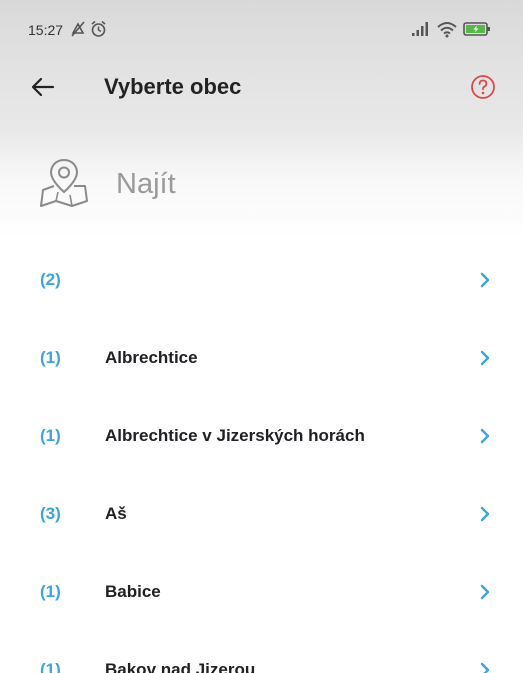  What do you see at coordinates (133, 591) in the screenshot?
I see `item-name: Babice` at bounding box center [133, 591].